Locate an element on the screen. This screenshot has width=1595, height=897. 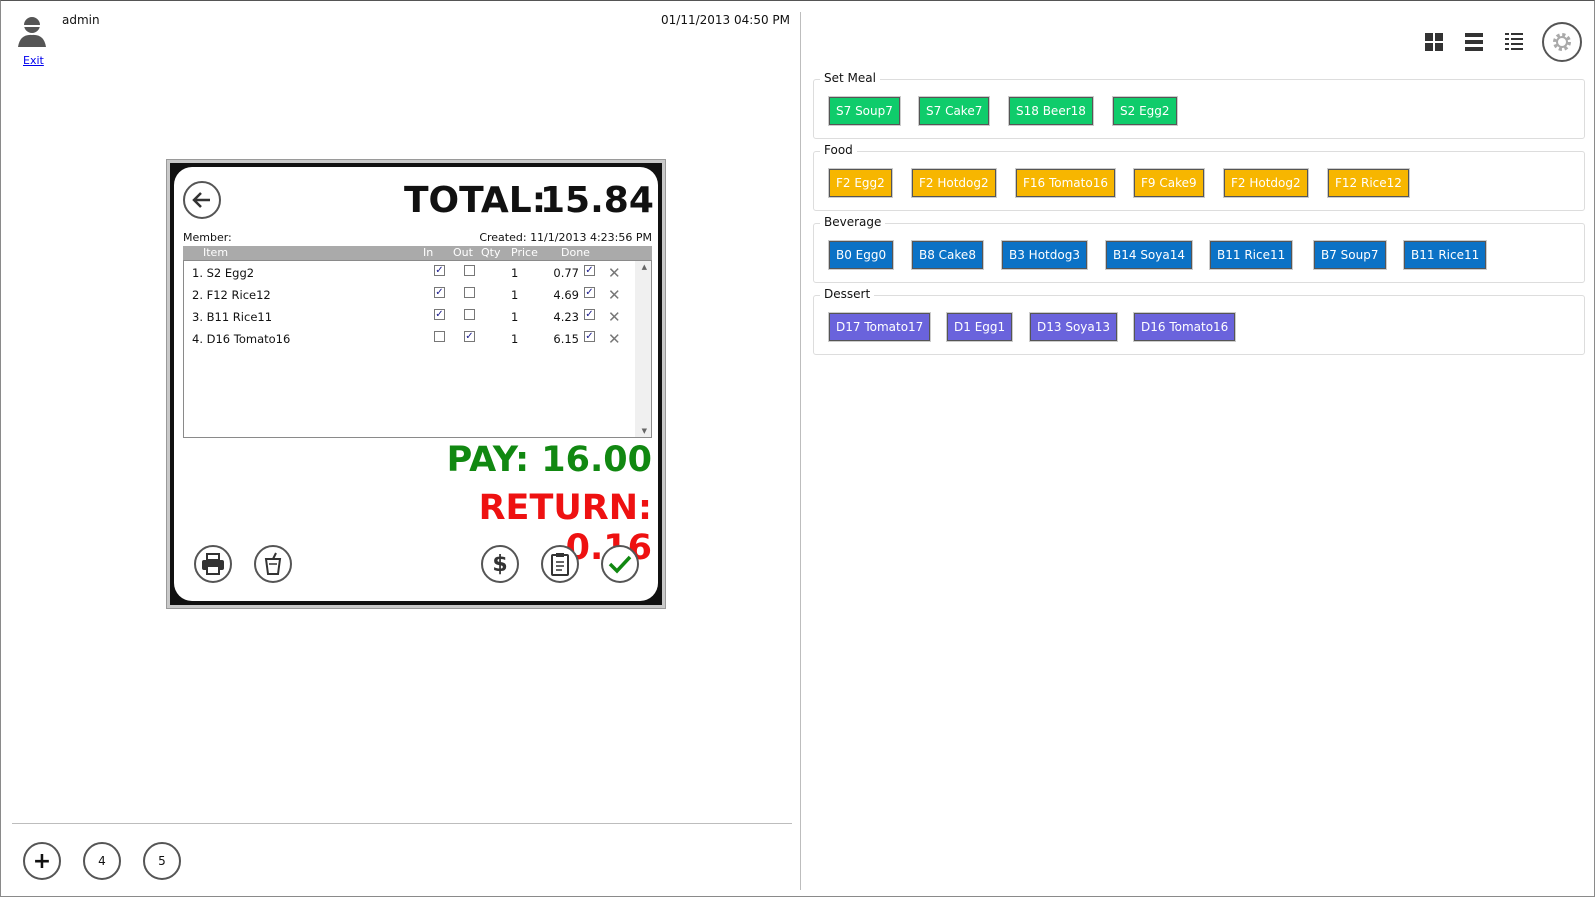
order-row: 1. S2 Egg2 ✓ 1 0.77 ✓ ✕ is located at coordinates (409, 272).